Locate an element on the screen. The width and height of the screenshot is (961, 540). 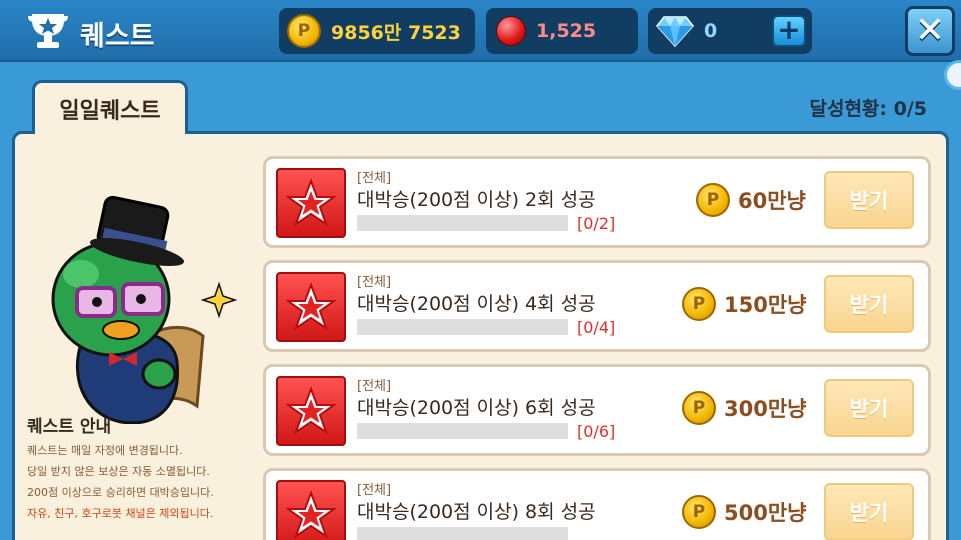
quest-reward: P 500만냥 is located at coordinates (744, 512).